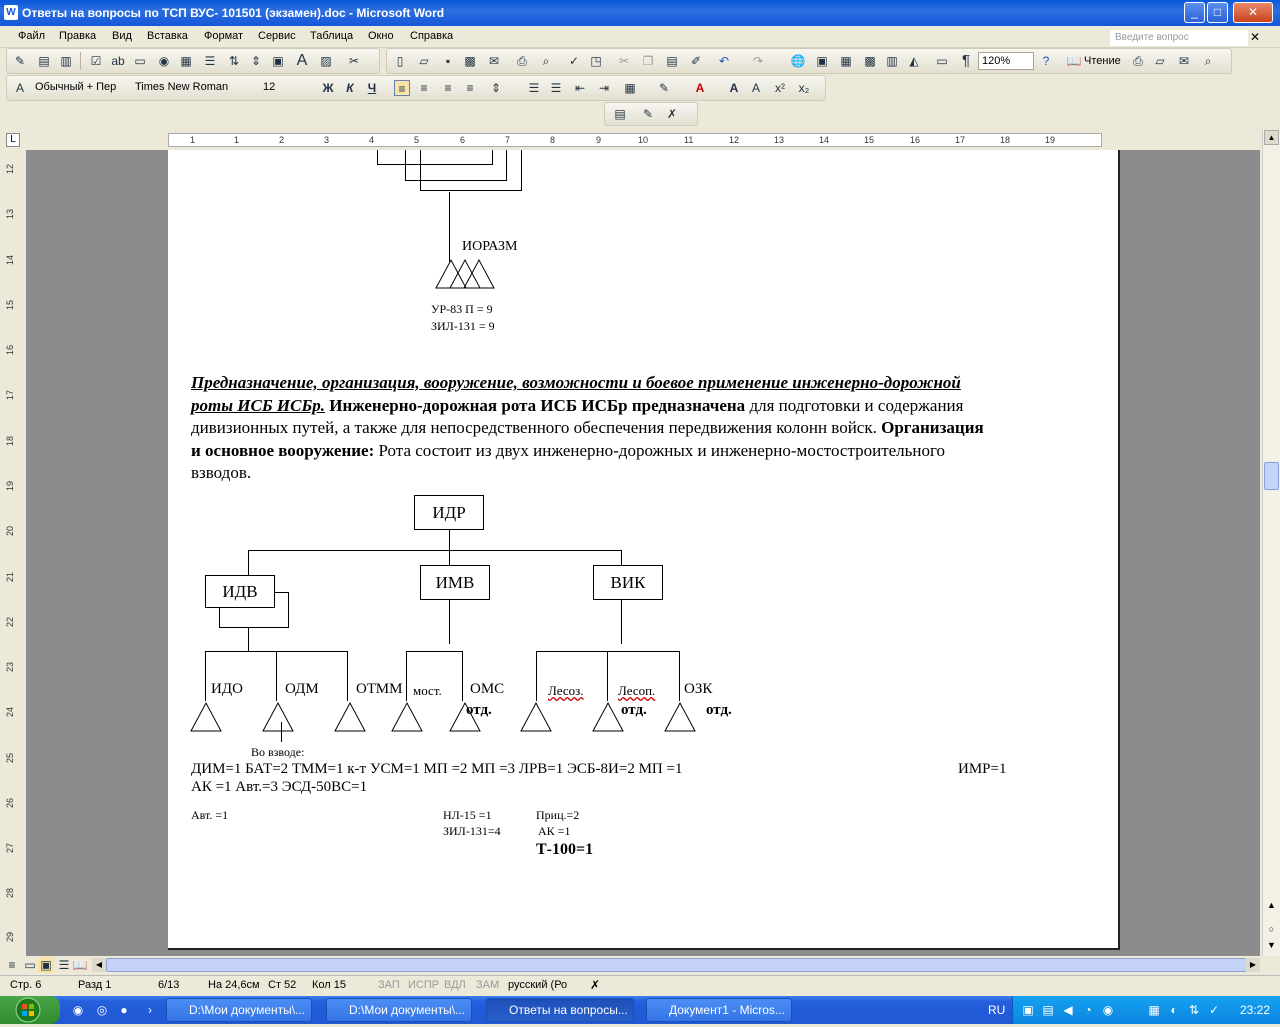 The height and width of the screenshot is (1027, 1280). Describe the element at coordinates (756, 88) in the screenshot. I see `shrink-font-icon: A` at that location.